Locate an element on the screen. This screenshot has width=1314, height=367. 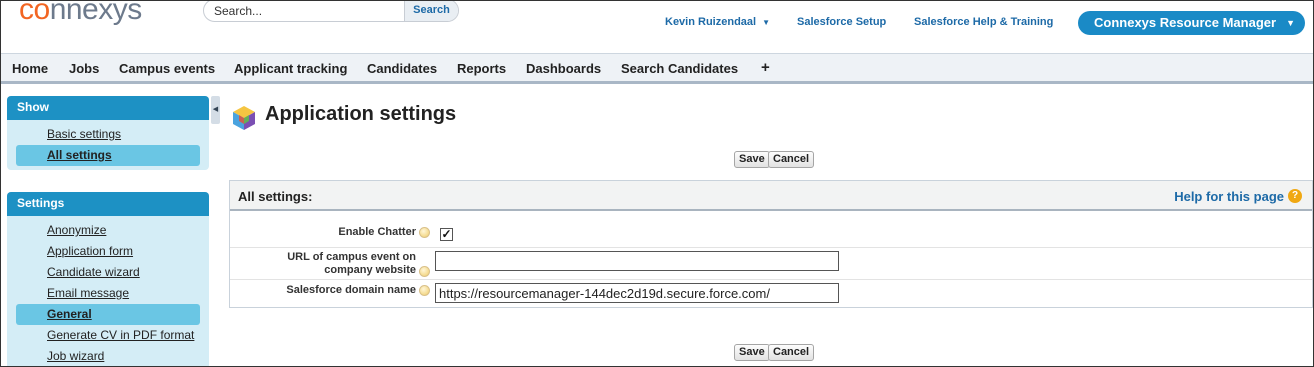
show-section: Show Basic settings All settings is located at coordinates (108, 133).